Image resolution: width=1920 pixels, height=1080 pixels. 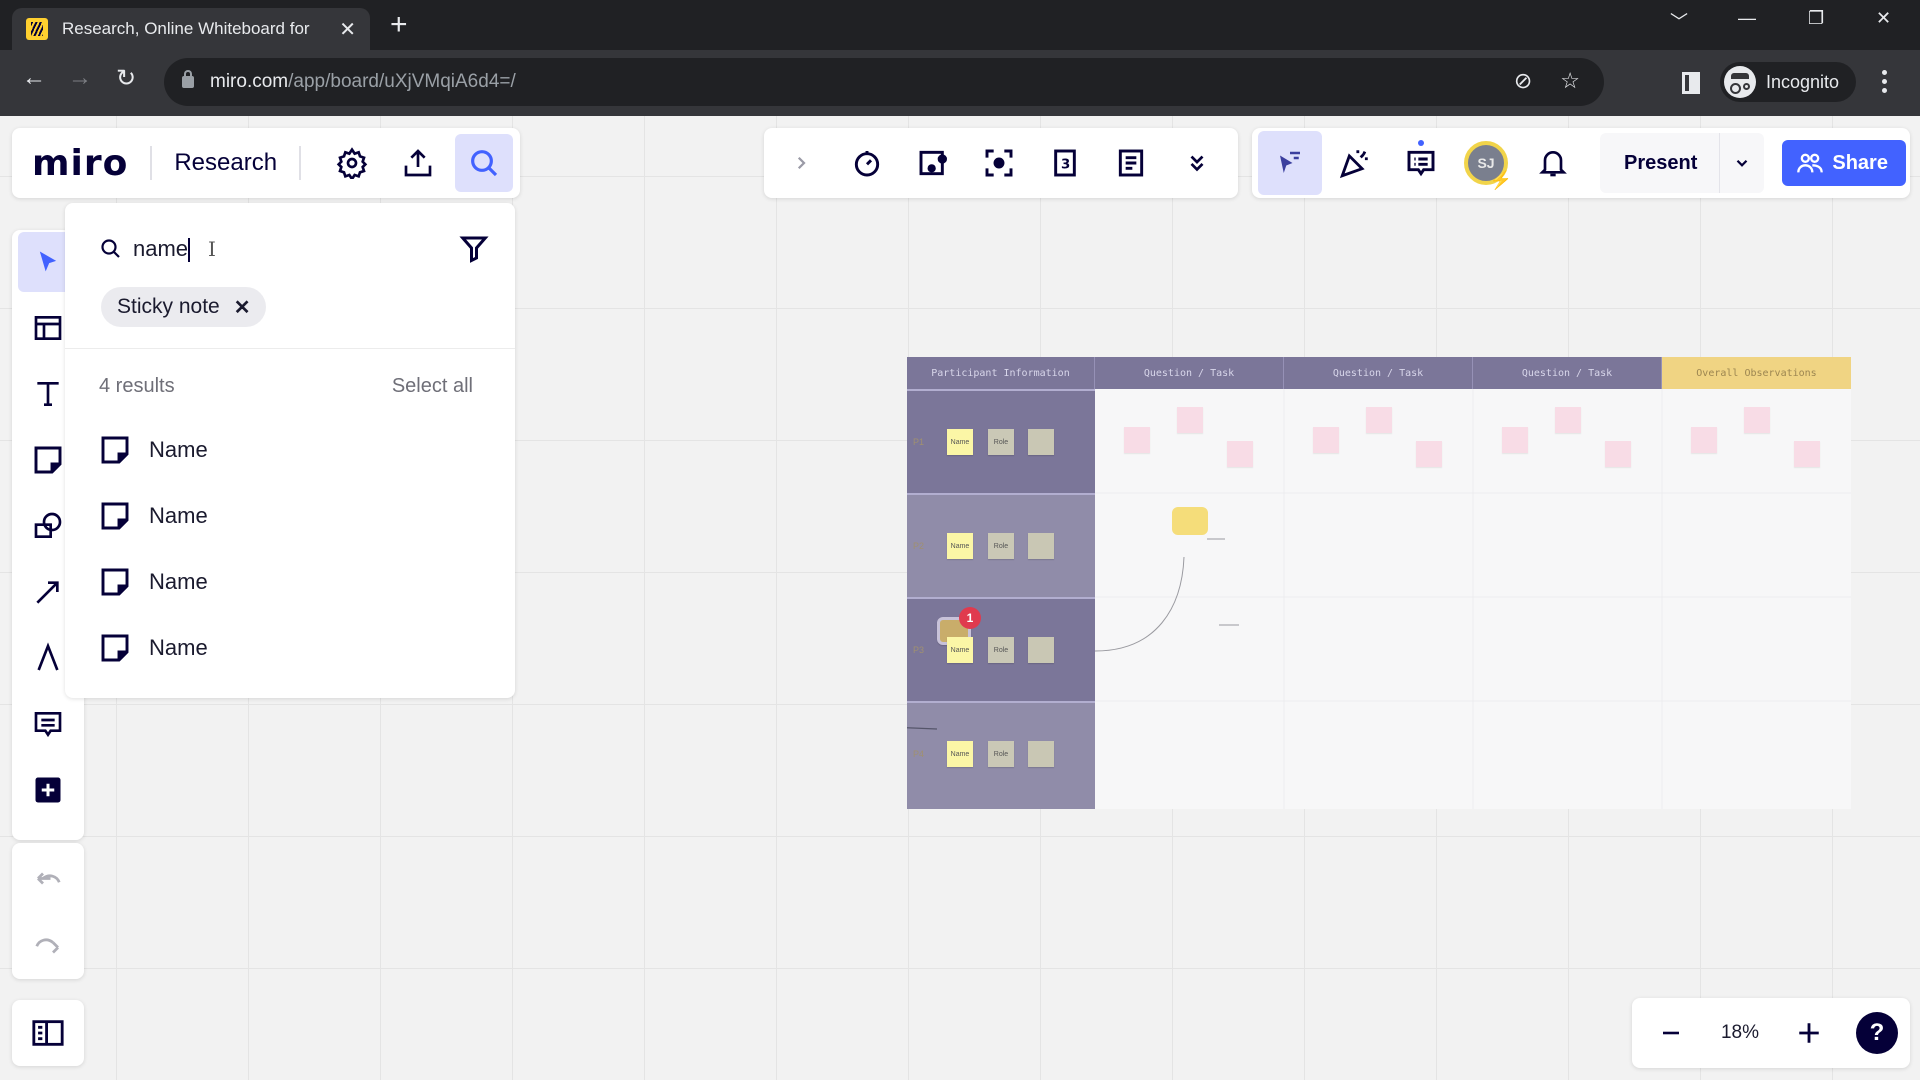 I want to click on remove-filter-icon: ✕, so click(x=242, y=307).